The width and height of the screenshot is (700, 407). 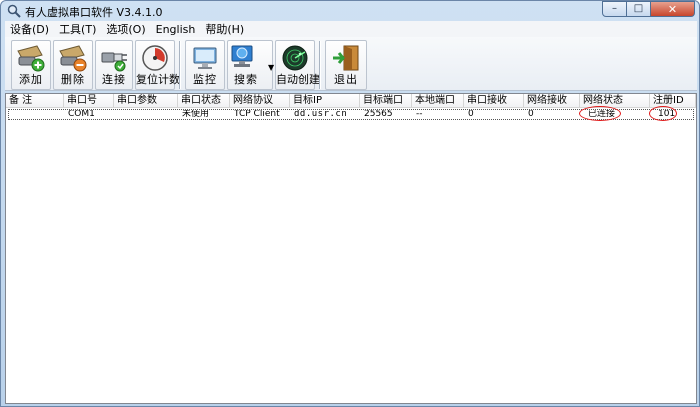 I want to click on gauge-reset-icon, so click(x=155, y=58).